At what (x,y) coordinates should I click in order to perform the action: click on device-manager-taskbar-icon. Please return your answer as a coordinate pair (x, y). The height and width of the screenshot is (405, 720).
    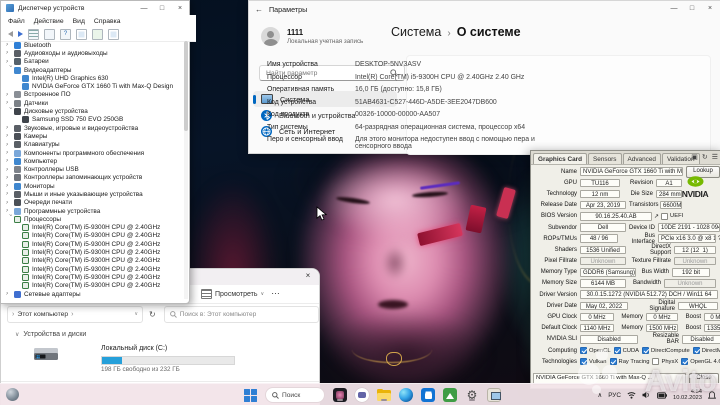
    Looking at the image, I should click on (494, 395).